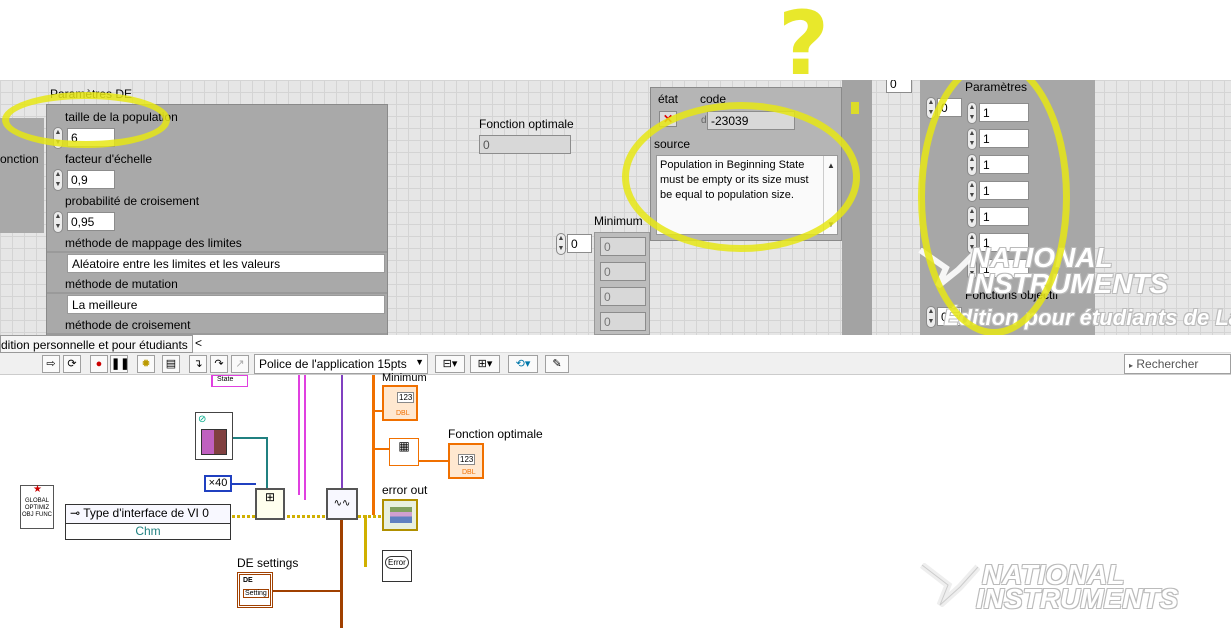 This screenshot has height=628, width=1231. Describe the element at coordinates (831, 224) in the screenshot. I see `scroll-down-icon: ▼` at that location.